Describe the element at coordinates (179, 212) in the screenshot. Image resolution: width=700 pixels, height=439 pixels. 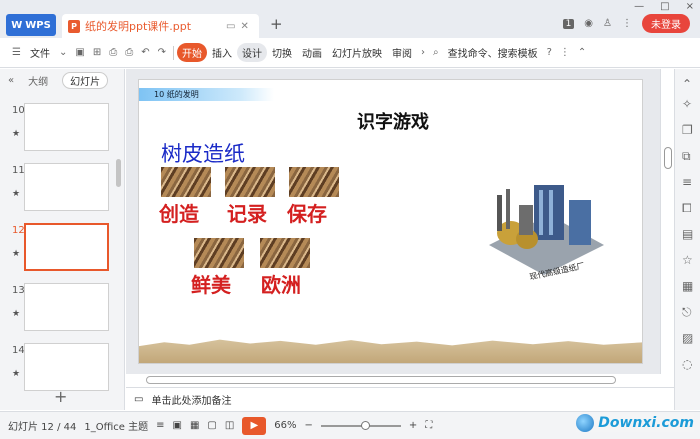
I see `word-label: 创造` at that location.